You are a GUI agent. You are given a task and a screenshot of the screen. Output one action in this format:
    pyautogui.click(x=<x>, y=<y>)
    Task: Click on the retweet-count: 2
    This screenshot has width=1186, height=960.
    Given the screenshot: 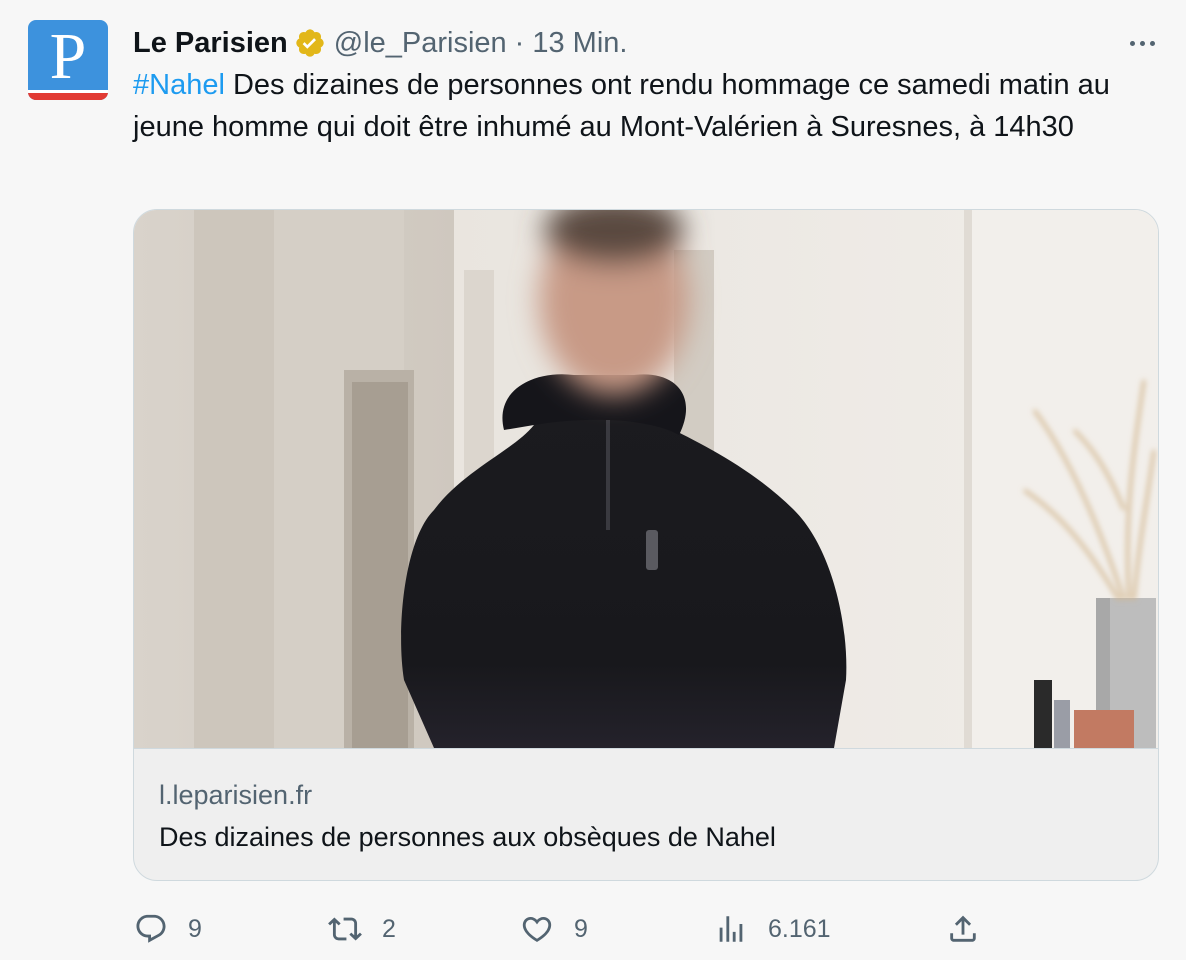 What is the action you would take?
    pyautogui.click(x=389, y=928)
    